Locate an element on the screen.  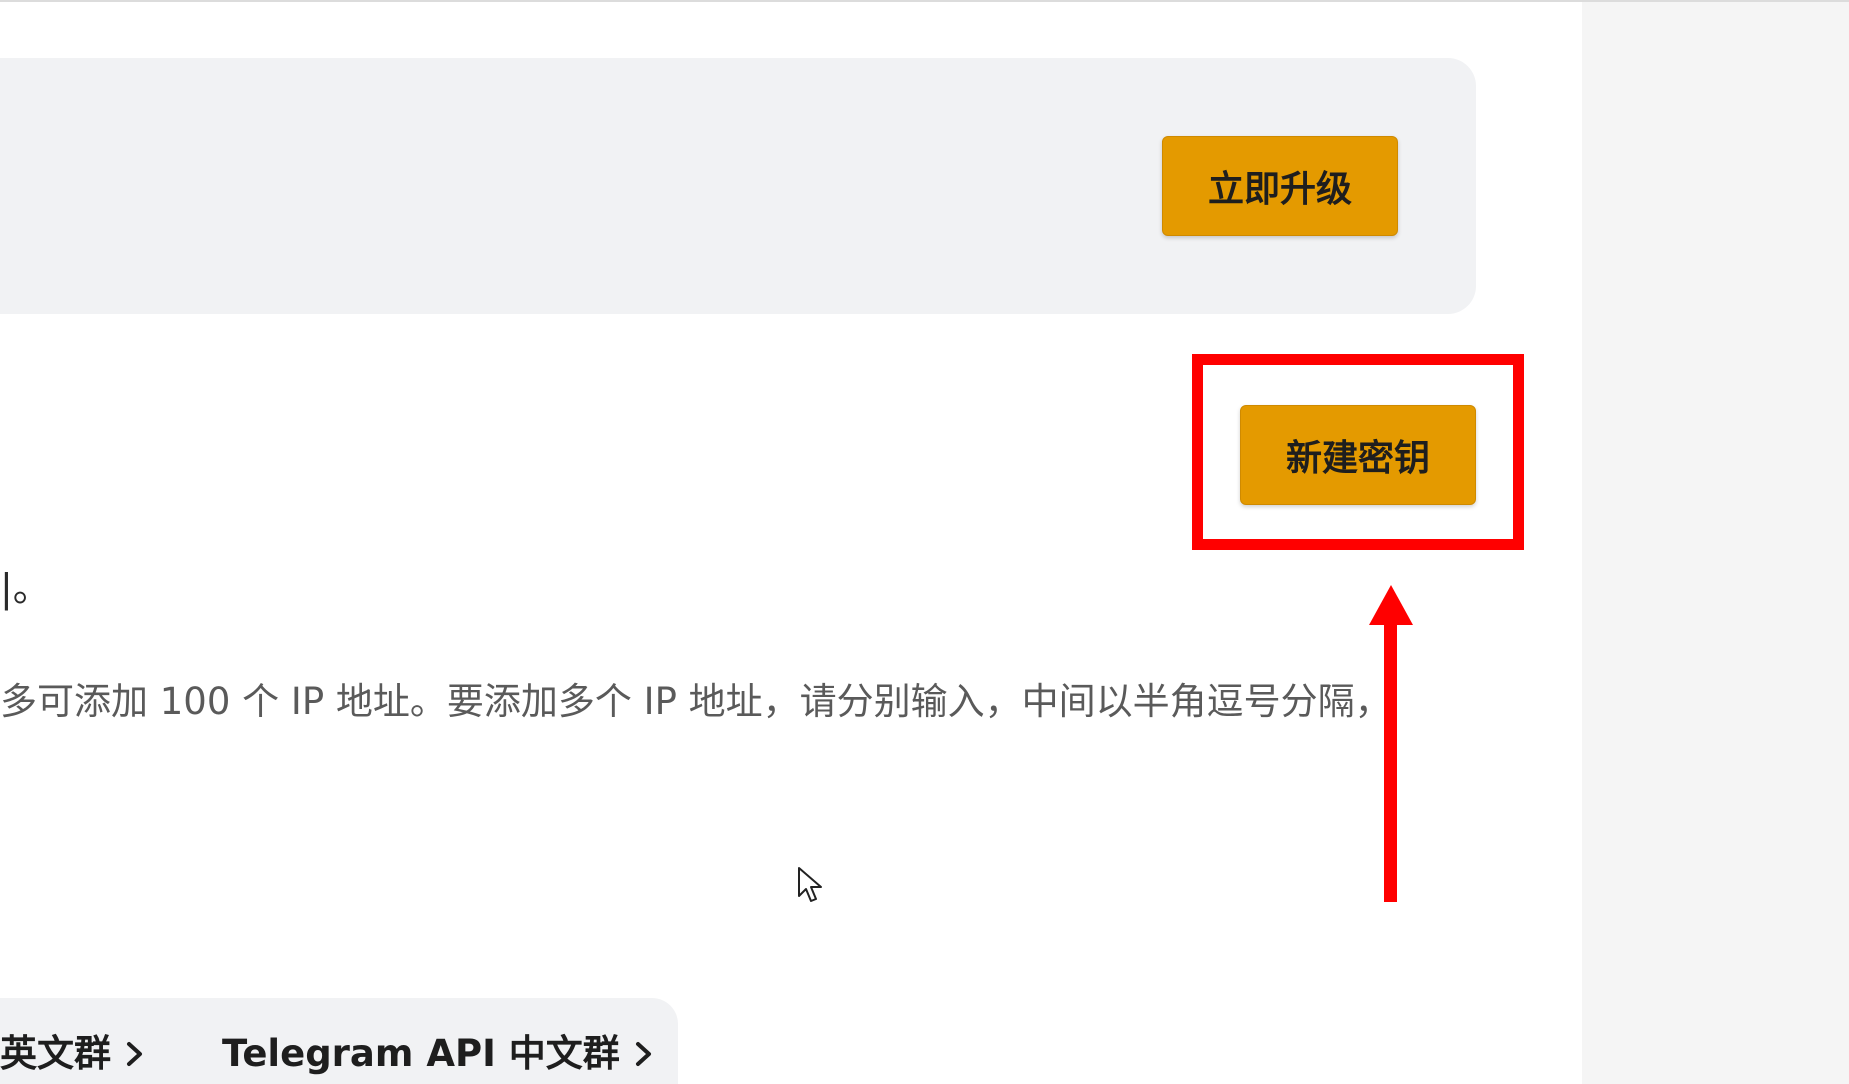
footer-link-telegram-chinese-group: Telegram API 中文群 is located at coordinates (440, 1054).